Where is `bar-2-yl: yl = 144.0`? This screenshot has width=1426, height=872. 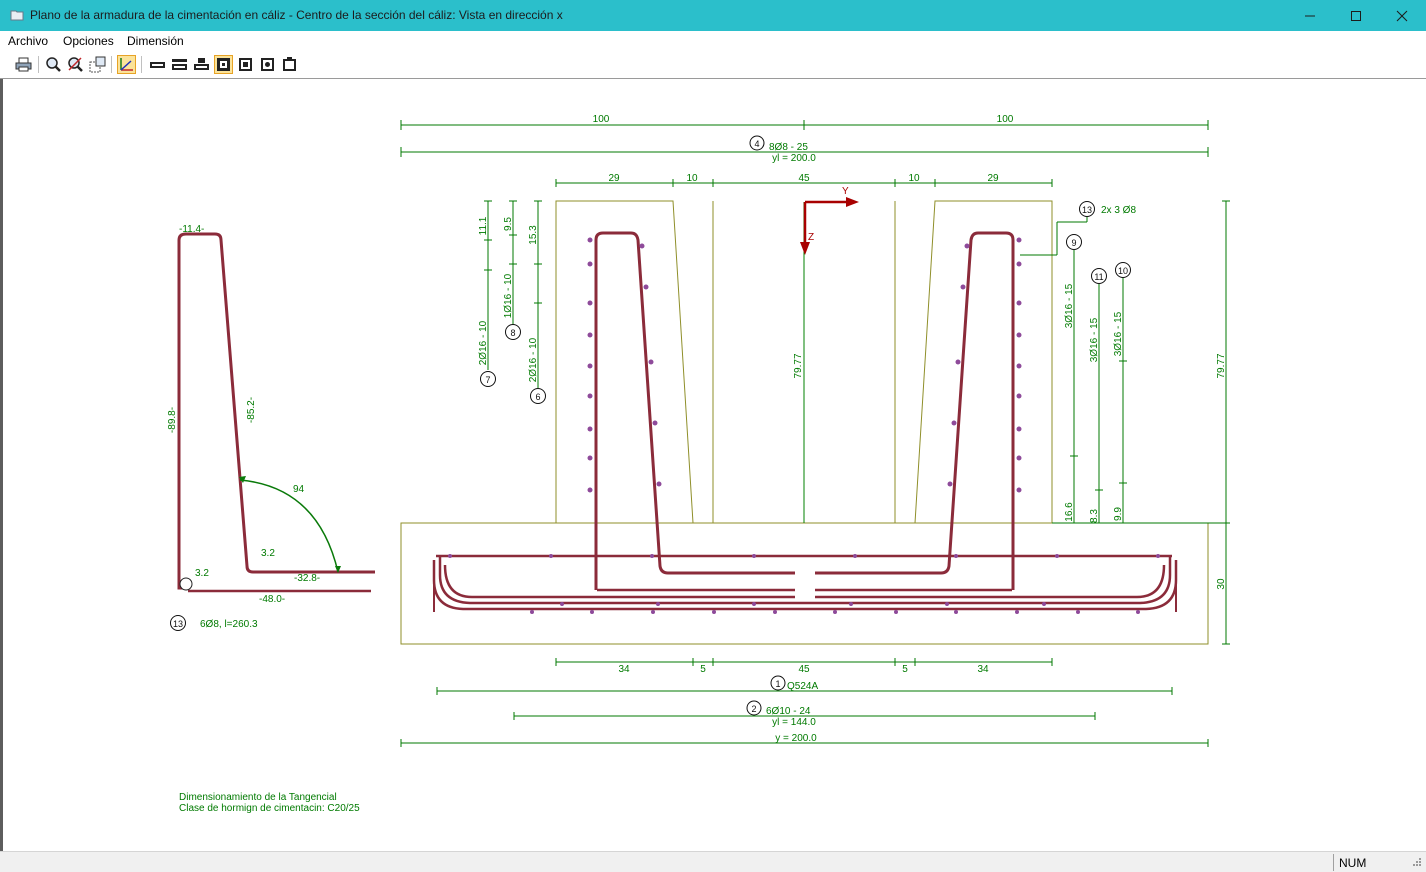
bar-2-yl: yl = 144.0 is located at coordinates (794, 722).